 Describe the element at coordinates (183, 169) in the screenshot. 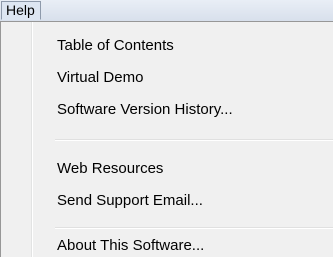

I see `menu-item-web-resources: Web Resources` at that location.